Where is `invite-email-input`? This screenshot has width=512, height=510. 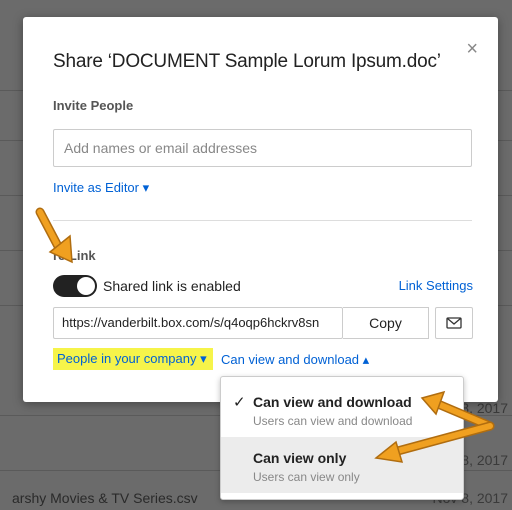 invite-email-input is located at coordinates (262, 148).